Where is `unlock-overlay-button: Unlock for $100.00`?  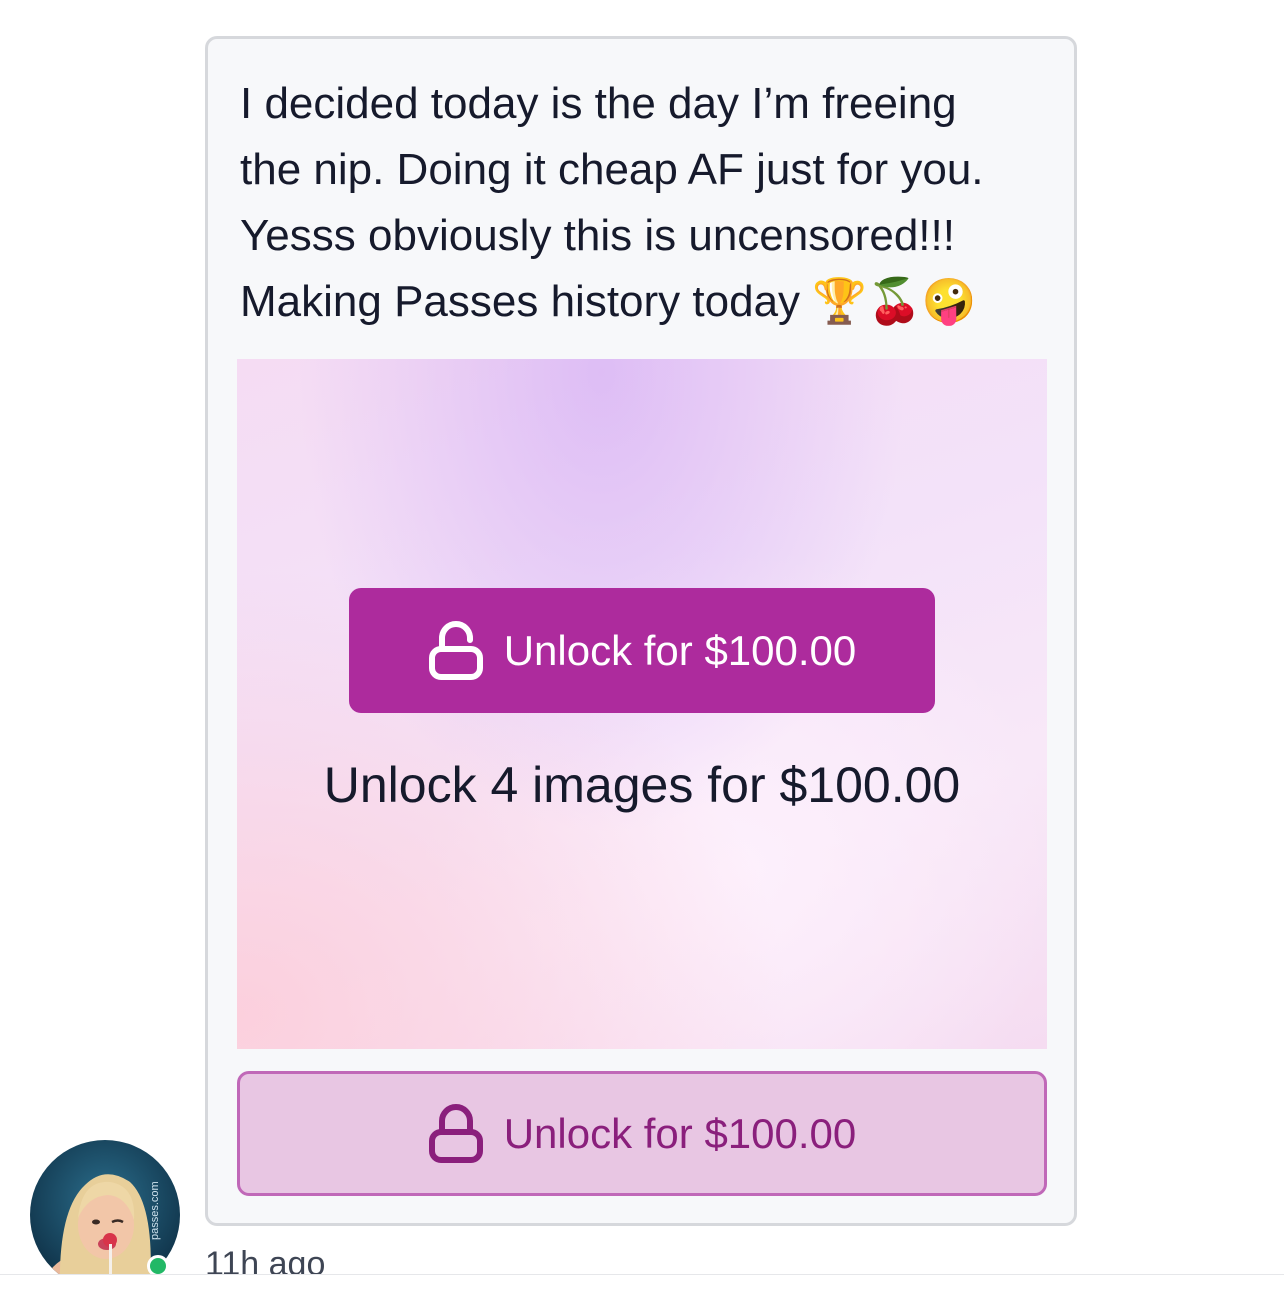 unlock-overlay-button: Unlock for $100.00 is located at coordinates (642, 650).